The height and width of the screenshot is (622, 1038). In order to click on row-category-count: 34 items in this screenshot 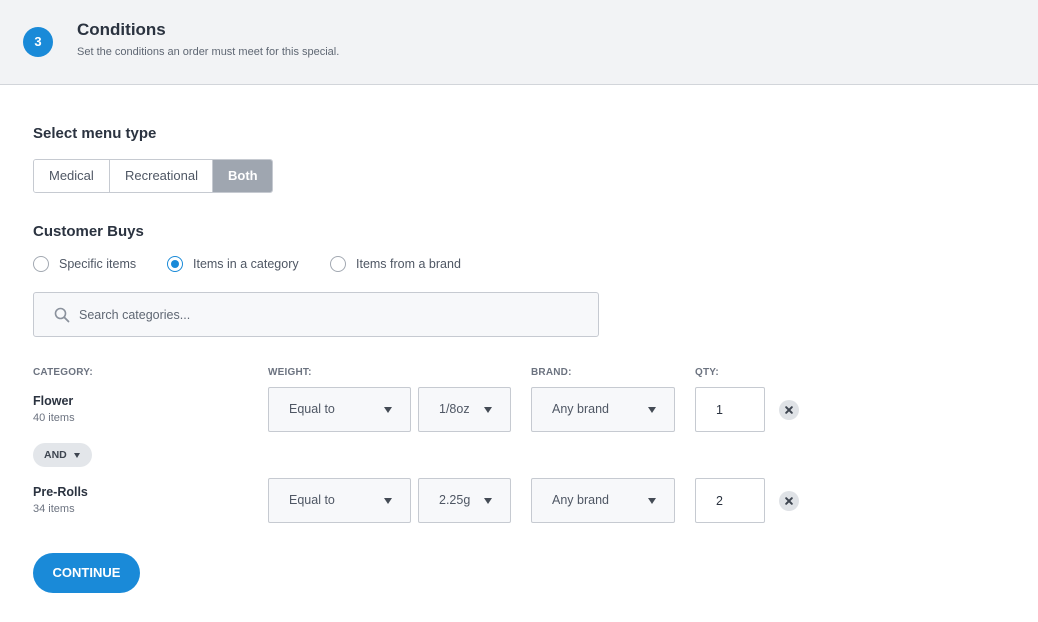, I will do `click(54, 509)`.